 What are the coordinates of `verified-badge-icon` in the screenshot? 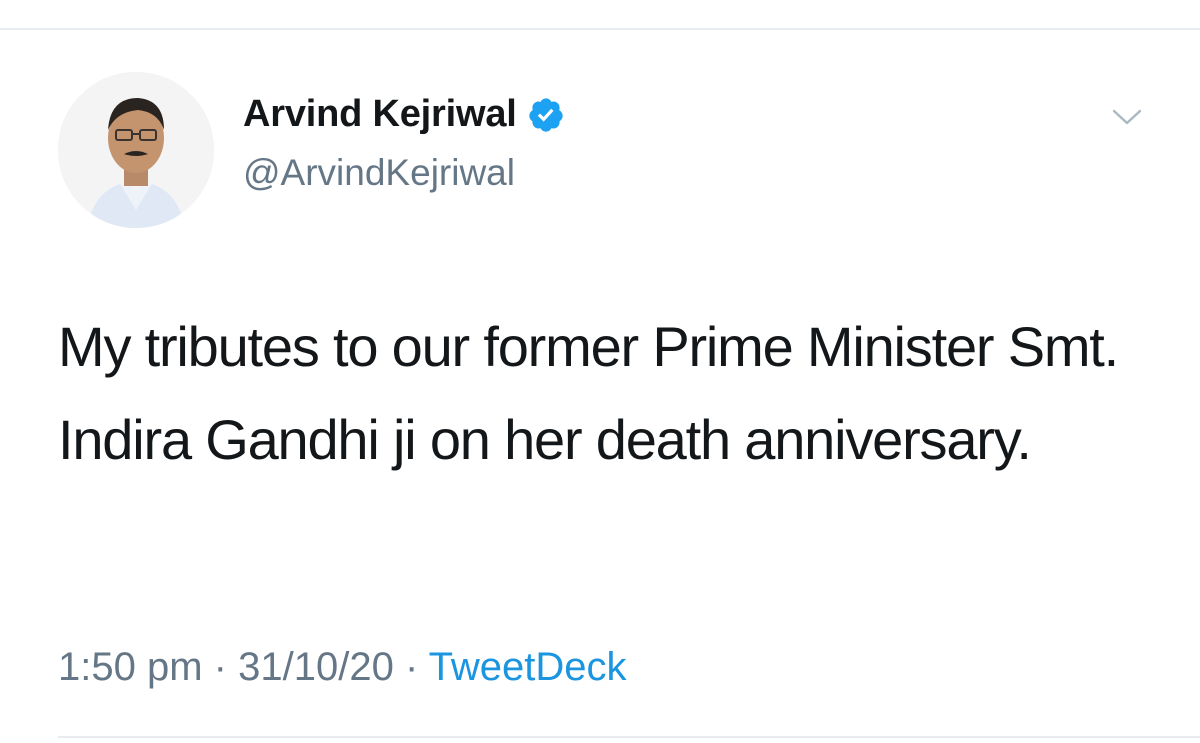 It's located at (546, 115).